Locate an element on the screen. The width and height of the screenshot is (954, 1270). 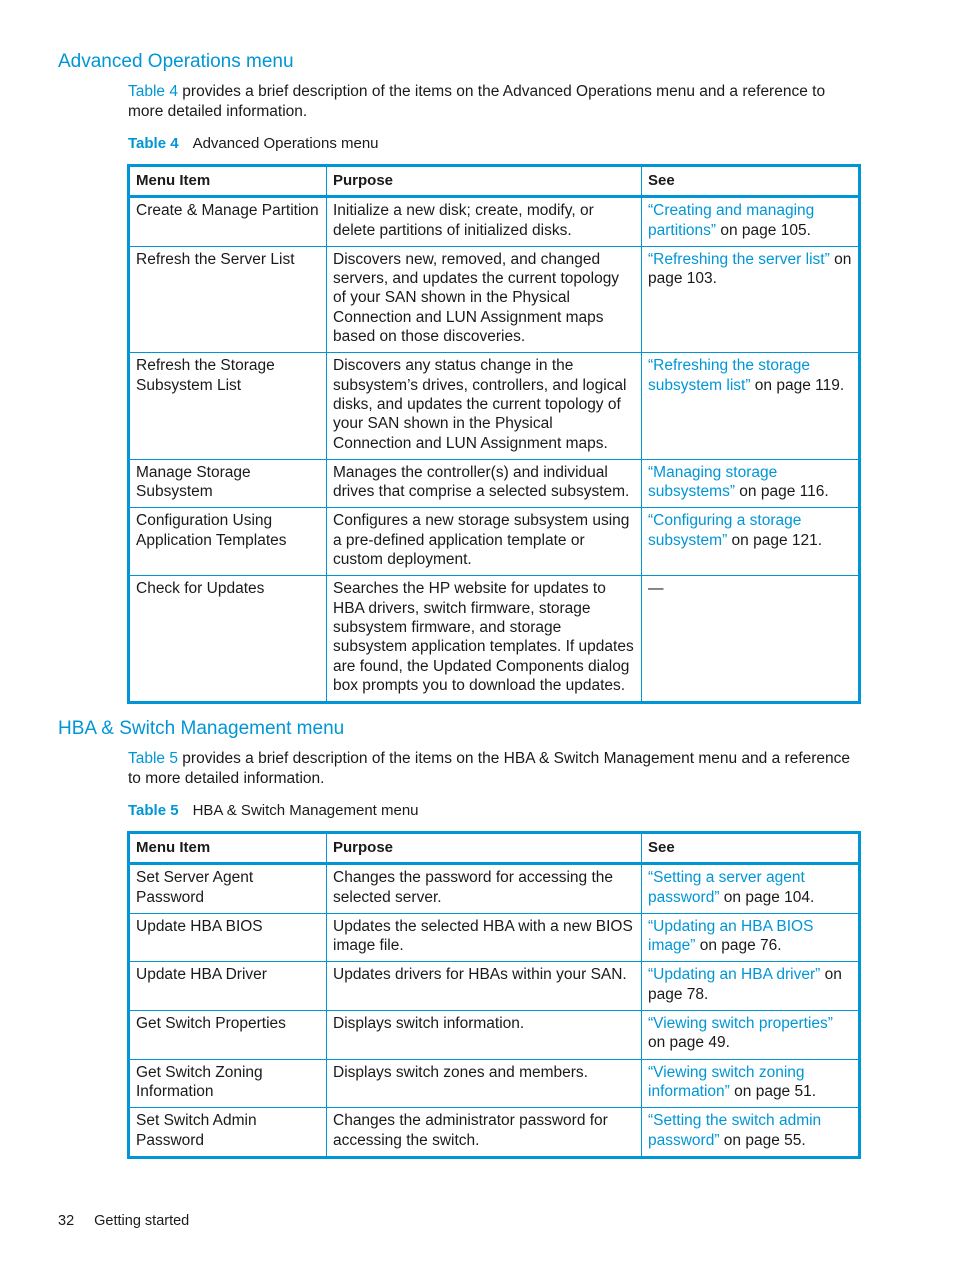
menu-item-cell: Update HBA Driver is located at coordinates (227, 986).